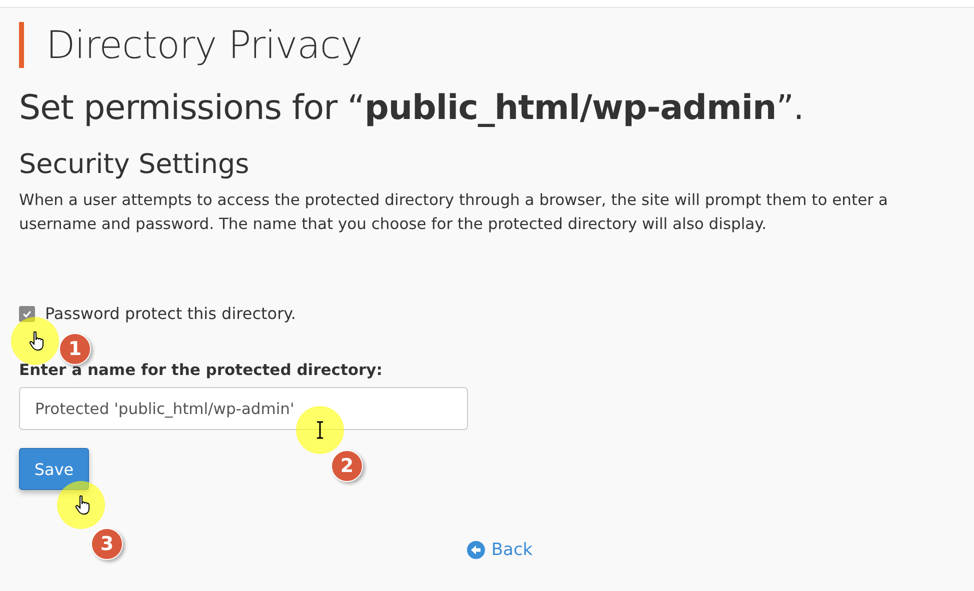  I want to click on permissions-heading: Set permissions for “public_html/wp-admin”., so click(411, 108).